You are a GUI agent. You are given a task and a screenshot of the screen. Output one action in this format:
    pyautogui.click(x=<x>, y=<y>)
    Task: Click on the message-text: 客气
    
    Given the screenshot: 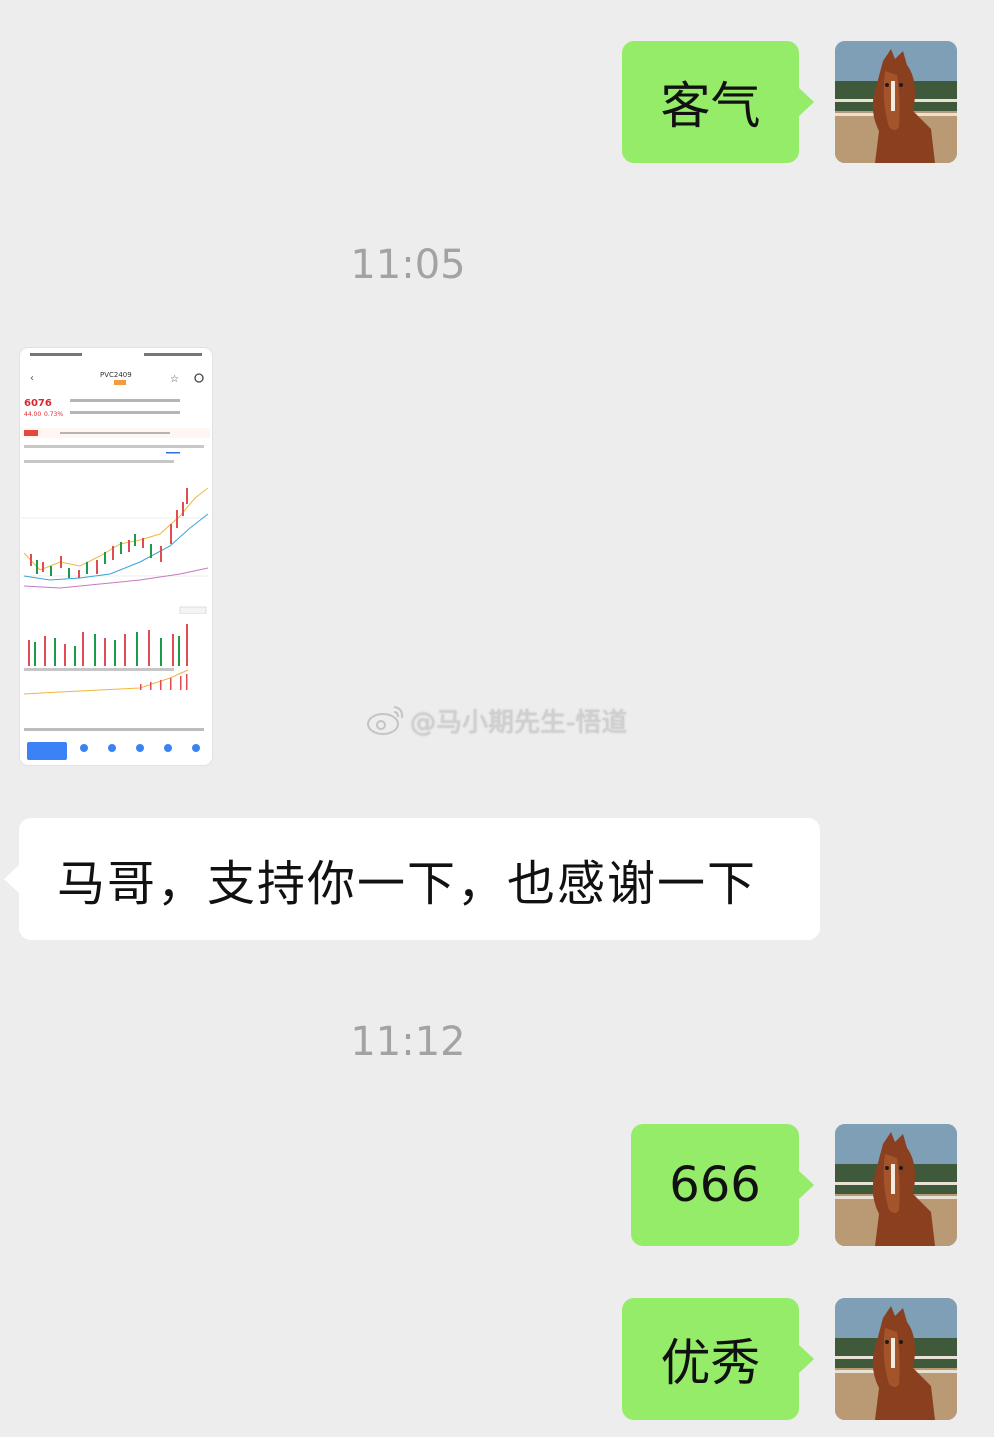 What is the action you would take?
    pyautogui.click(x=710, y=106)
    